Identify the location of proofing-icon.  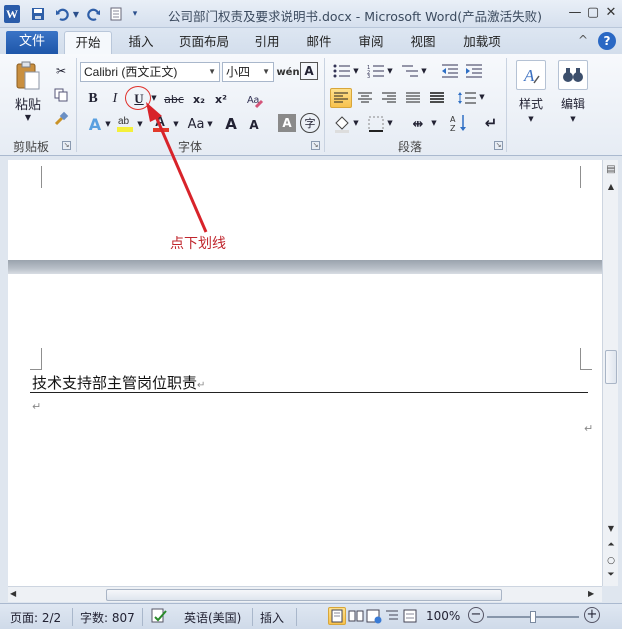
(159, 617).